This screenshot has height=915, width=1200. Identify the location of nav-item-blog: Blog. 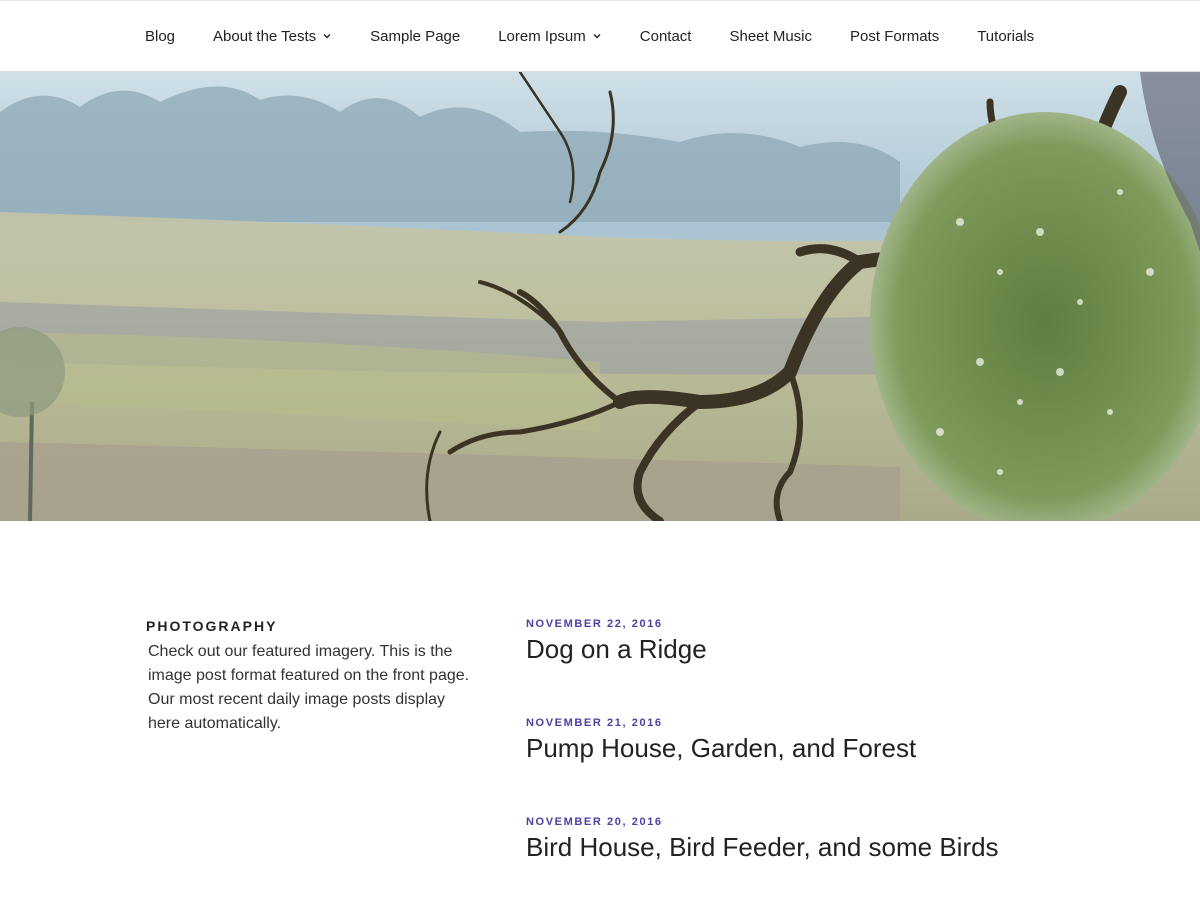
(160, 36).